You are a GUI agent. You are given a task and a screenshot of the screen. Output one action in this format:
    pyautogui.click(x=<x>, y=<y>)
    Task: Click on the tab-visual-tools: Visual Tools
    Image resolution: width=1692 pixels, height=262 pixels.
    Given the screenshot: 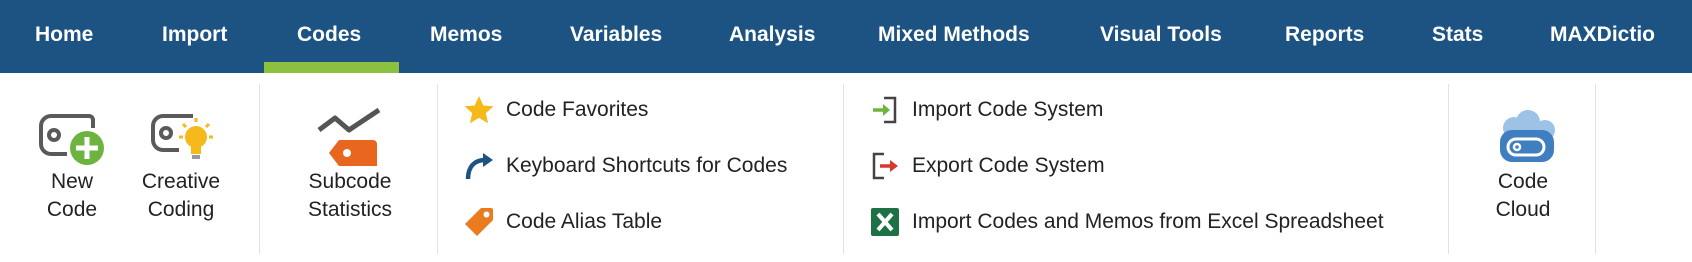 What is the action you would take?
    pyautogui.click(x=1161, y=36)
    